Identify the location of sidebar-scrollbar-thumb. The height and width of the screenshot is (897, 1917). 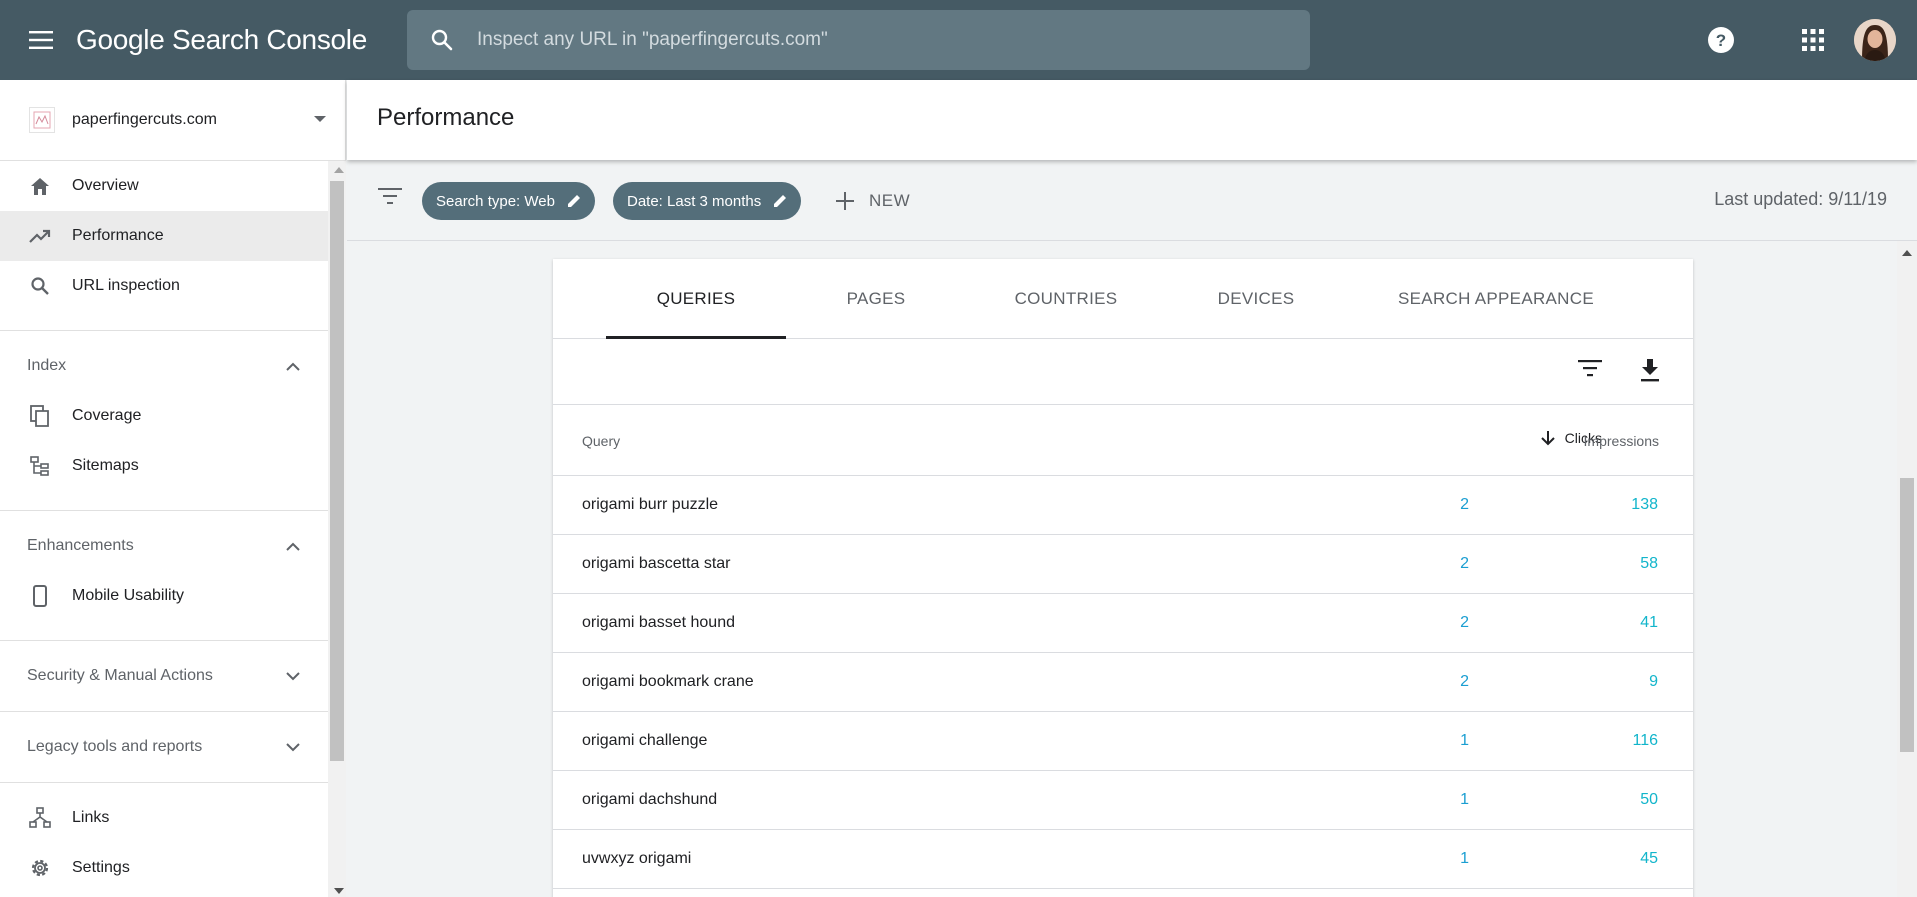
(337, 471).